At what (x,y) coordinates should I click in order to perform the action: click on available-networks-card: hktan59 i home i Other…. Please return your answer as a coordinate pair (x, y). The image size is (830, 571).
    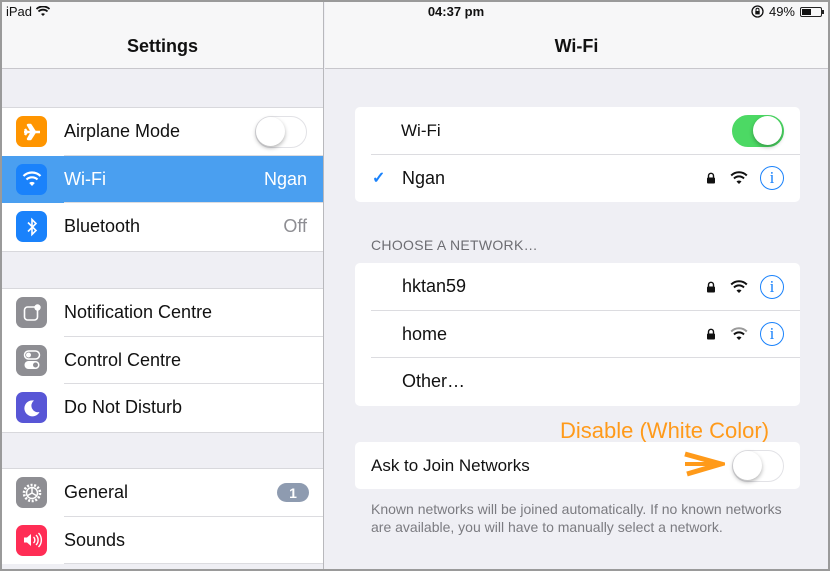
    Looking at the image, I should click on (577, 334).